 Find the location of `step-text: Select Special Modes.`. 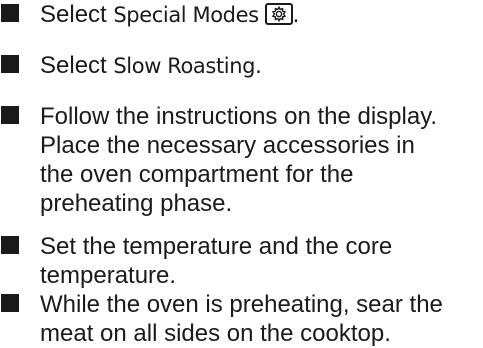

step-text: Select Special Modes. is located at coordinates (261, 15).